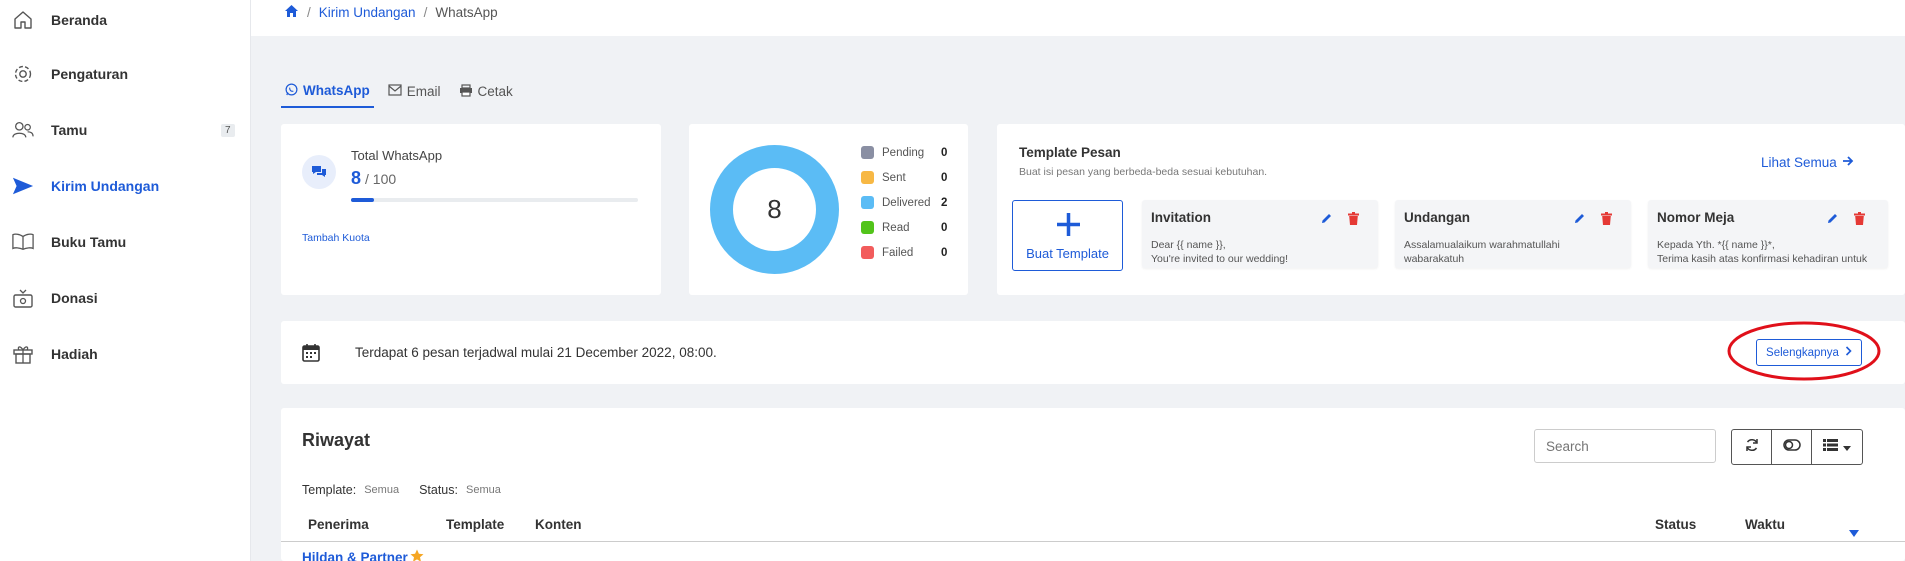 The image size is (1905, 561). I want to click on add-quota-link: Tambah Kuota, so click(336, 238).